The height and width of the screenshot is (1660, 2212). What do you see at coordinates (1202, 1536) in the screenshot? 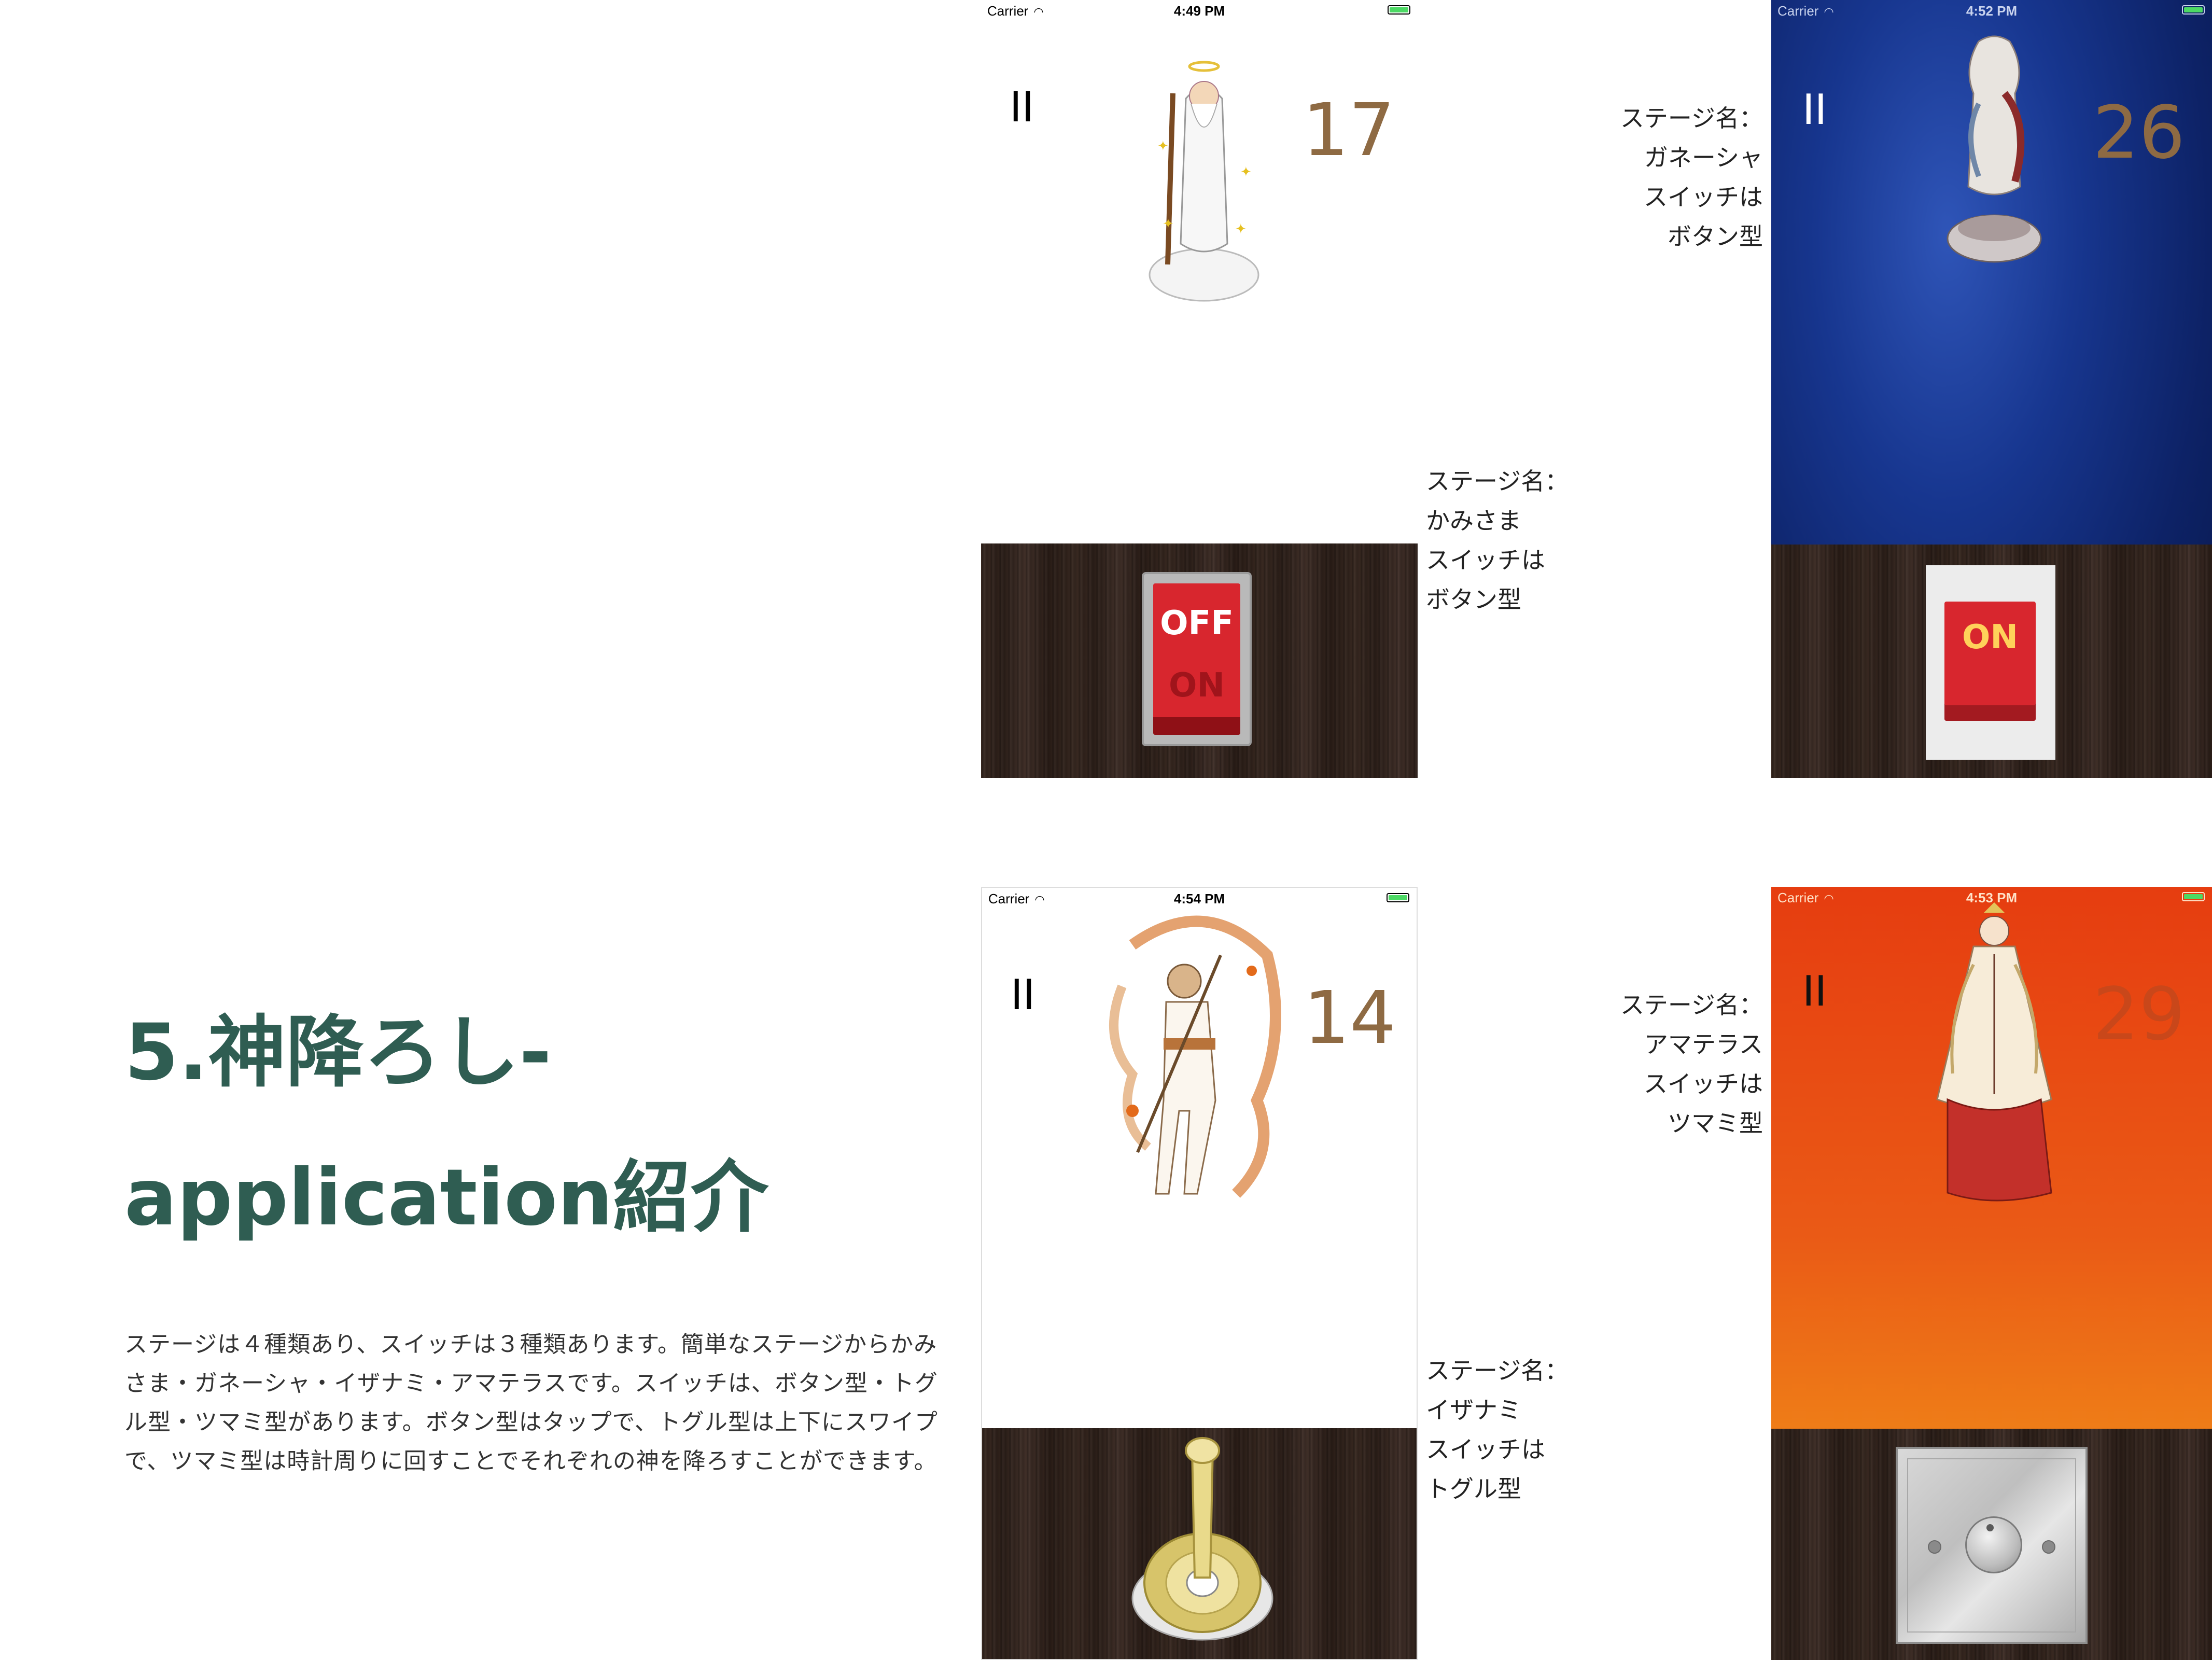
I see `toggle-switch-icon` at bounding box center [1202, 1536].